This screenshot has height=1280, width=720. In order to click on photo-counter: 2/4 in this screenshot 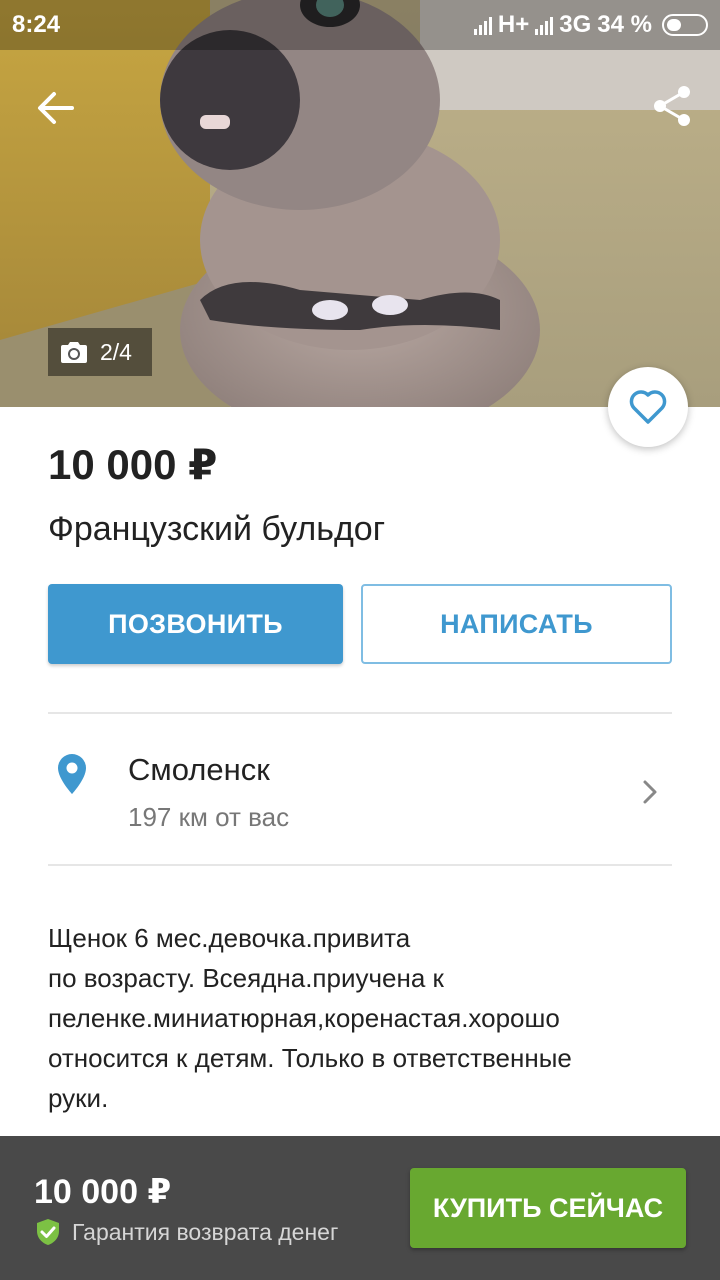, I will do `click(100, 352)`.